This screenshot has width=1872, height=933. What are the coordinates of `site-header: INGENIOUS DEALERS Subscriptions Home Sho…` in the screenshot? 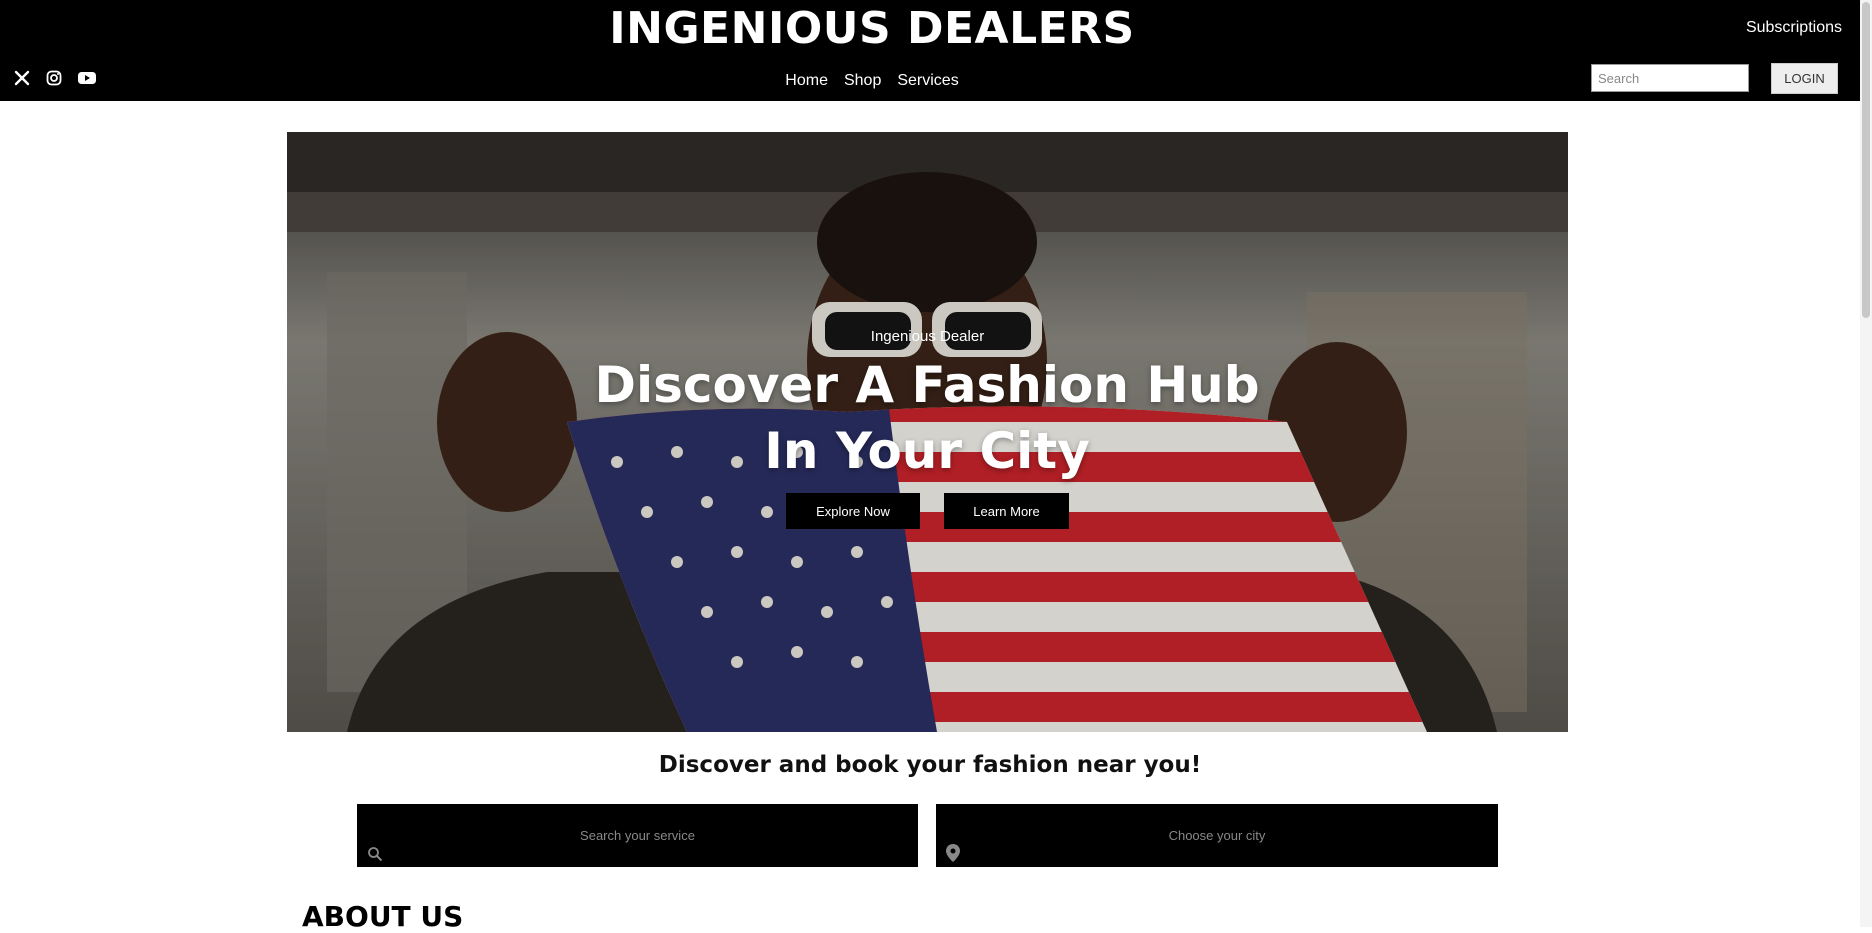 It's located at (930, 50).